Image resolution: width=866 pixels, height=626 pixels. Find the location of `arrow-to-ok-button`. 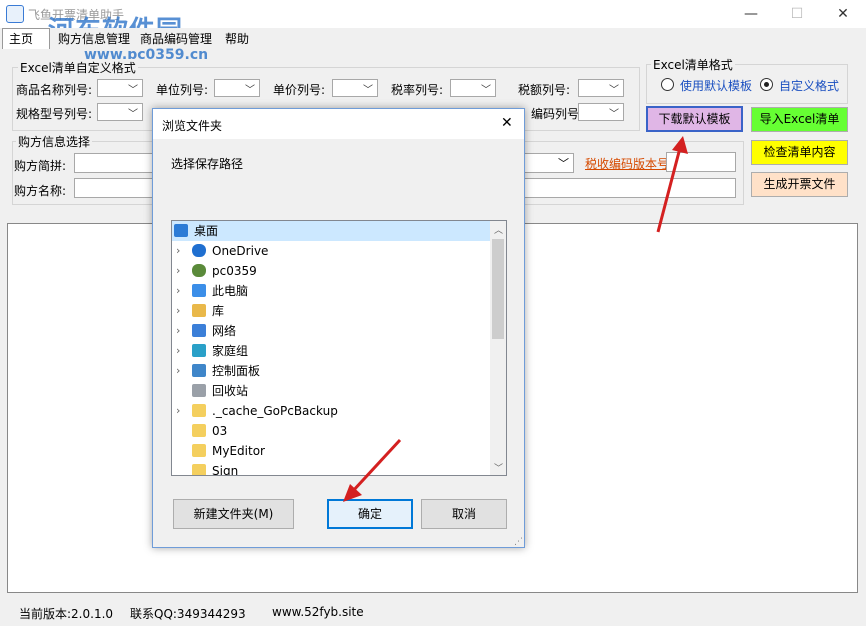

arrow-to-ok-button is located at coordinates (372, 470).